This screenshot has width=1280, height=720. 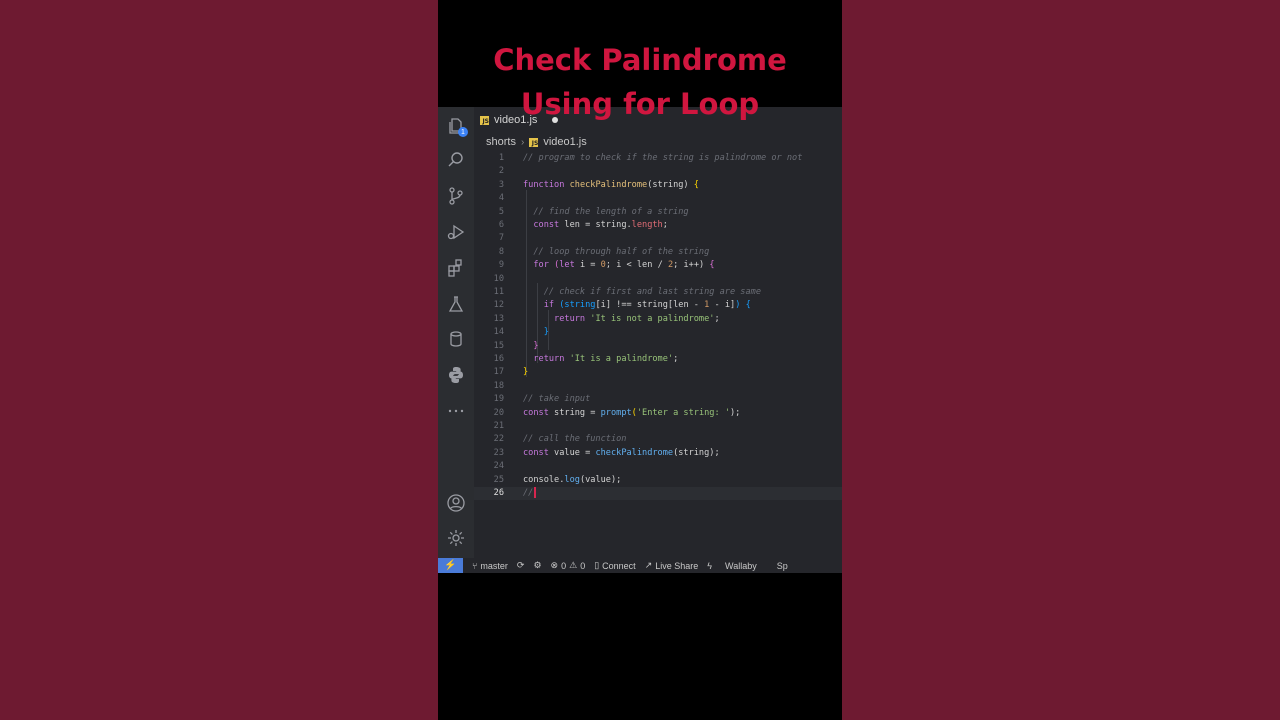 I want to click on line-number: 9, so click(x=501, y=265).